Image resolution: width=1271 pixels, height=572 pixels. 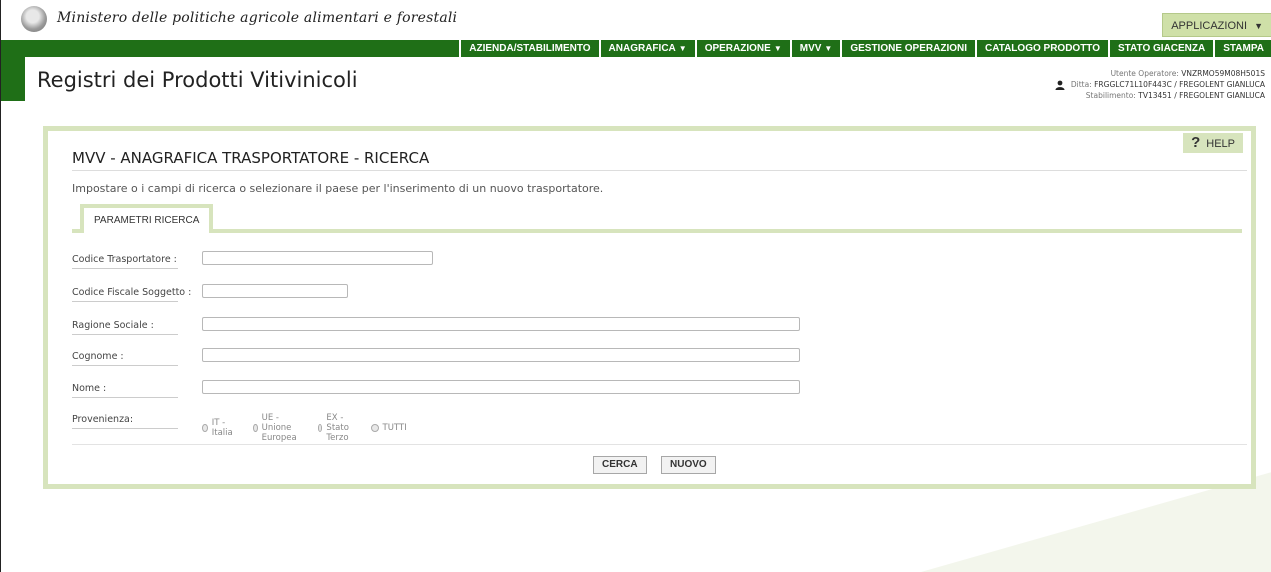 What do you see at coordinates (34, 19) in the screenshot?
I see `italian-republic-emblem-icon` at bounding box center [34, 19].